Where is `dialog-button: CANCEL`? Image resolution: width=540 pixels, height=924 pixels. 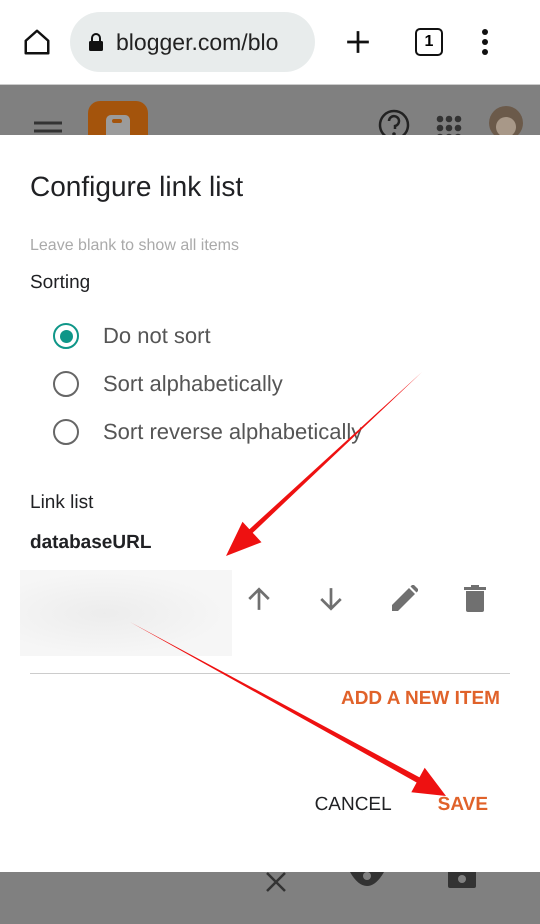 dialog-button: CANCEL is located at coordinates (353, 805).